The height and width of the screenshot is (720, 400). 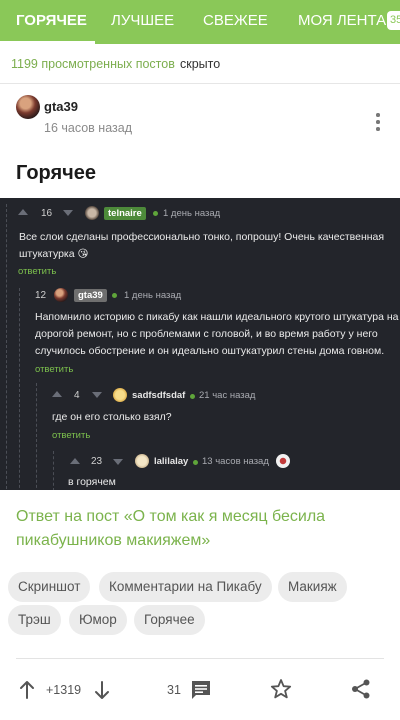 I want to click on comment-time: 21 час назад, so click(x=227, y=395).